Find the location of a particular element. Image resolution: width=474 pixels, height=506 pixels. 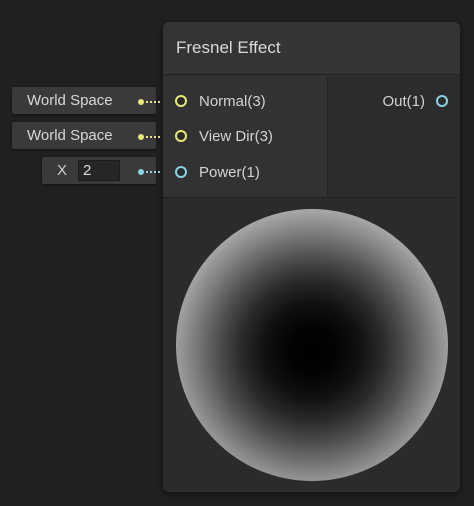

view-dir-space-dropdown: World Space is located at coordinates (84, 135).